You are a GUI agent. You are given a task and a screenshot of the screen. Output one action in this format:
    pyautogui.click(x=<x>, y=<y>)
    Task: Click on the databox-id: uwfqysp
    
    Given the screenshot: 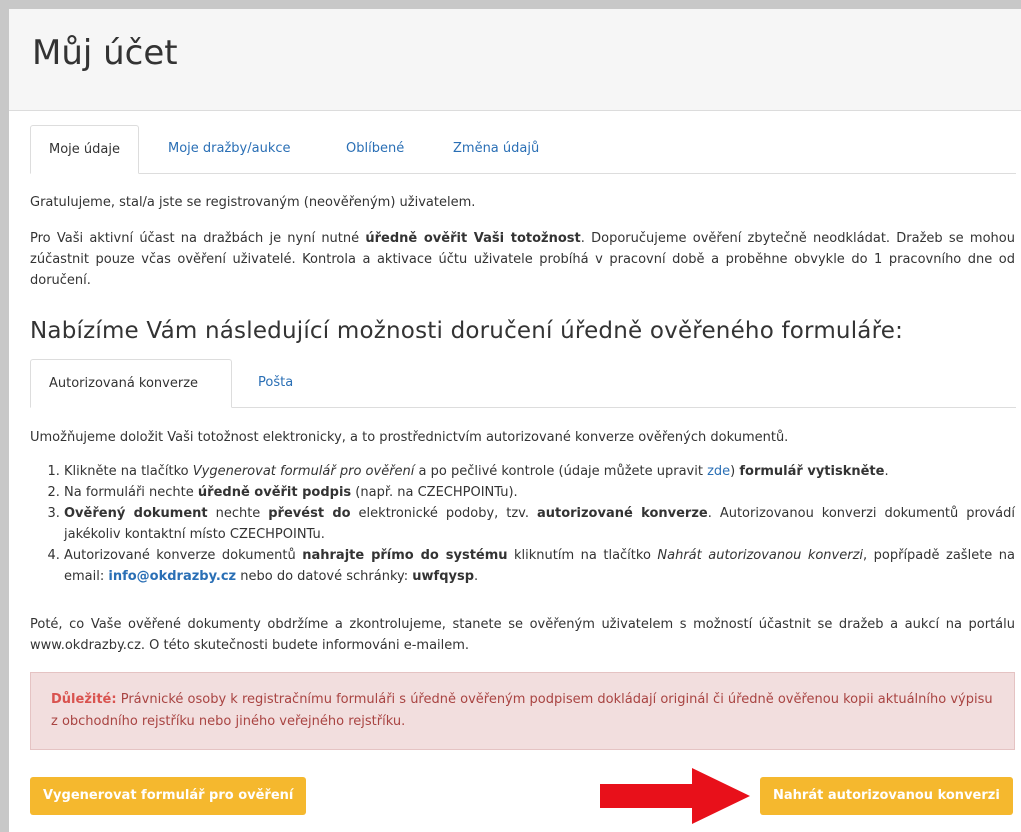 What is the action you would take?
    pyautogui.click(x=443, y=576)
    